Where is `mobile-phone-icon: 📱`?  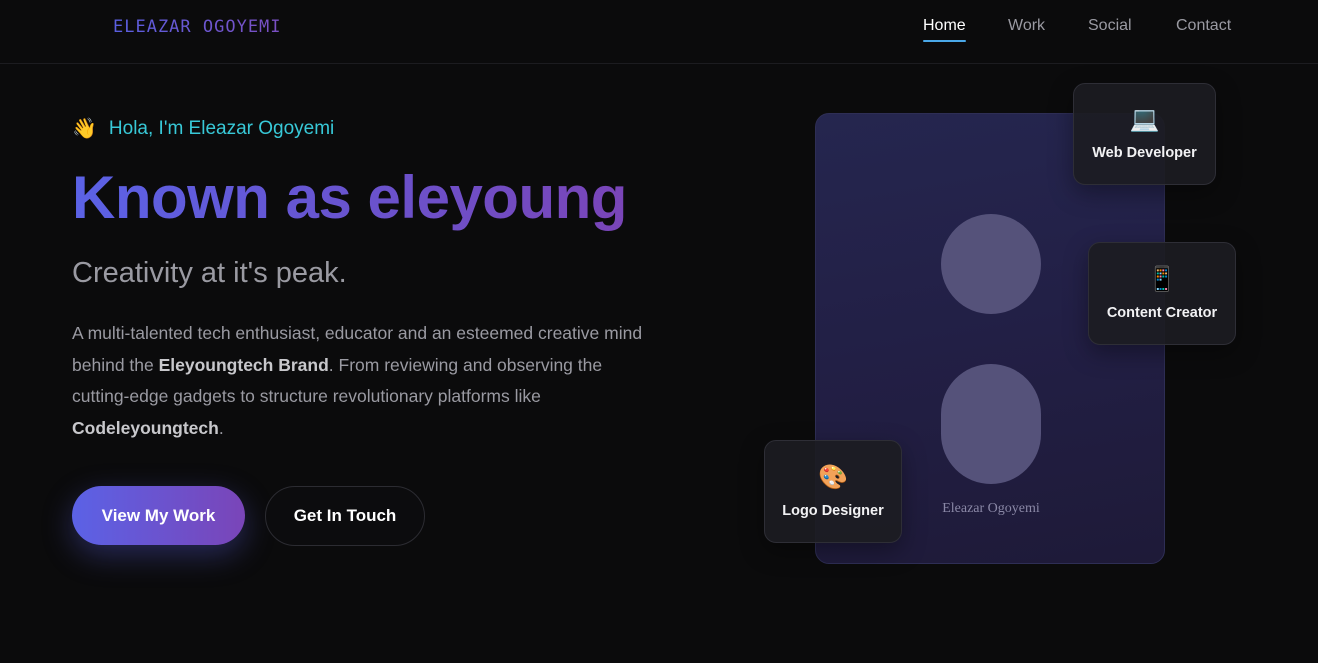 mobile-phone-icon: 📱 is located at coordinates (1162, 279).